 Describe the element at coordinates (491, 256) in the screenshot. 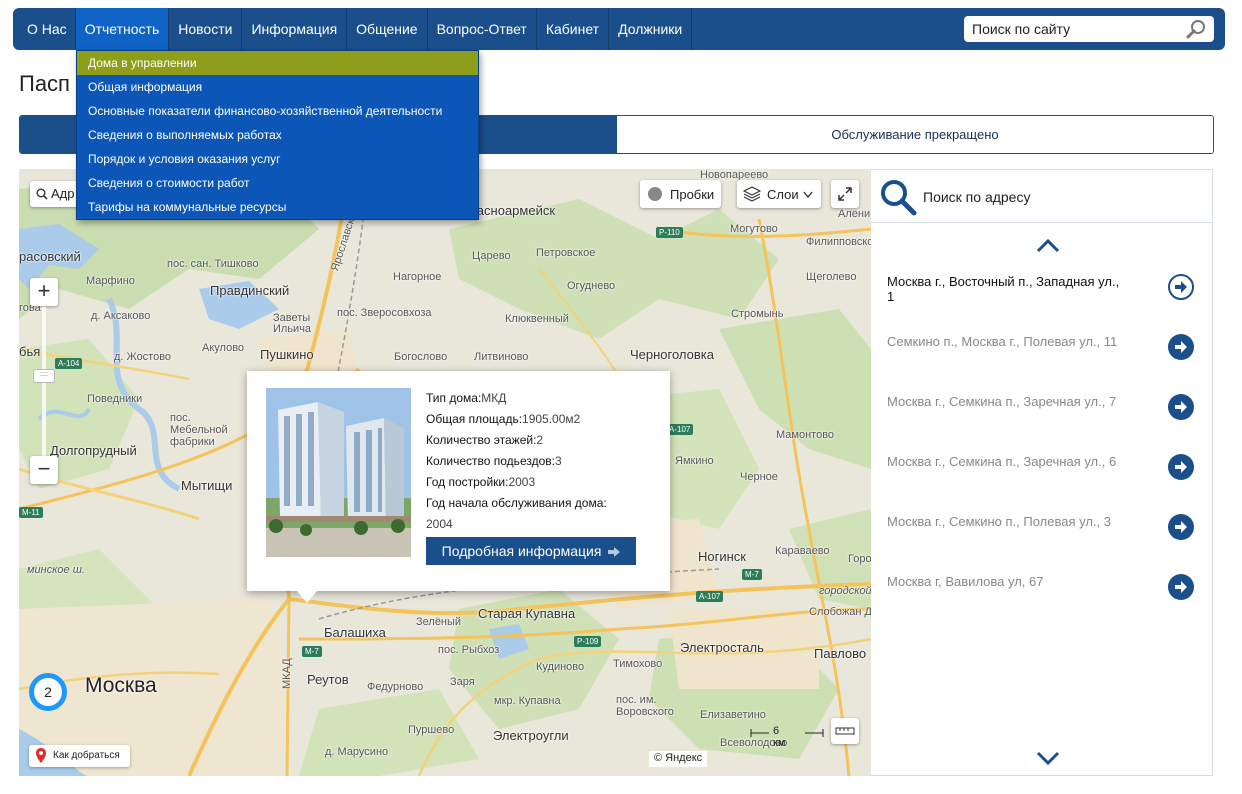

I see `map-label: Царево` at that location.